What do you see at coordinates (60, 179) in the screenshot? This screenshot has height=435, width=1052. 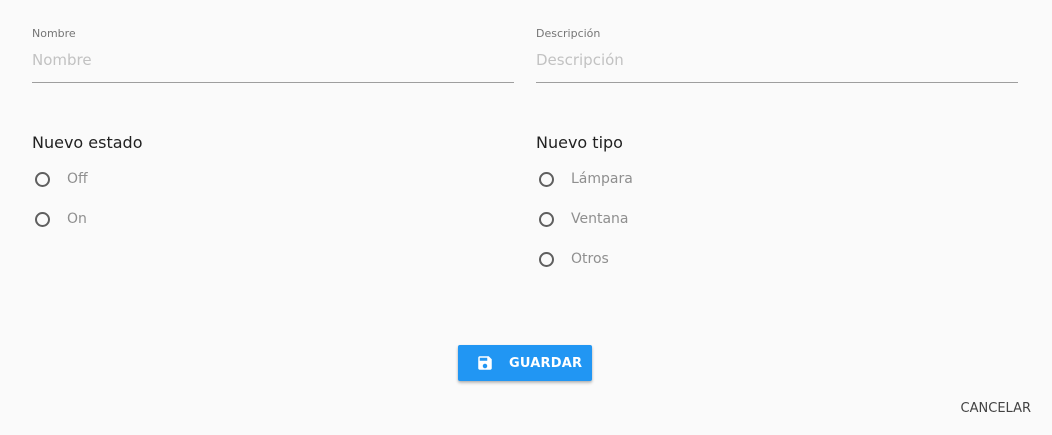 I see `radio-option-off: Off` at bounding box center [60, 179].